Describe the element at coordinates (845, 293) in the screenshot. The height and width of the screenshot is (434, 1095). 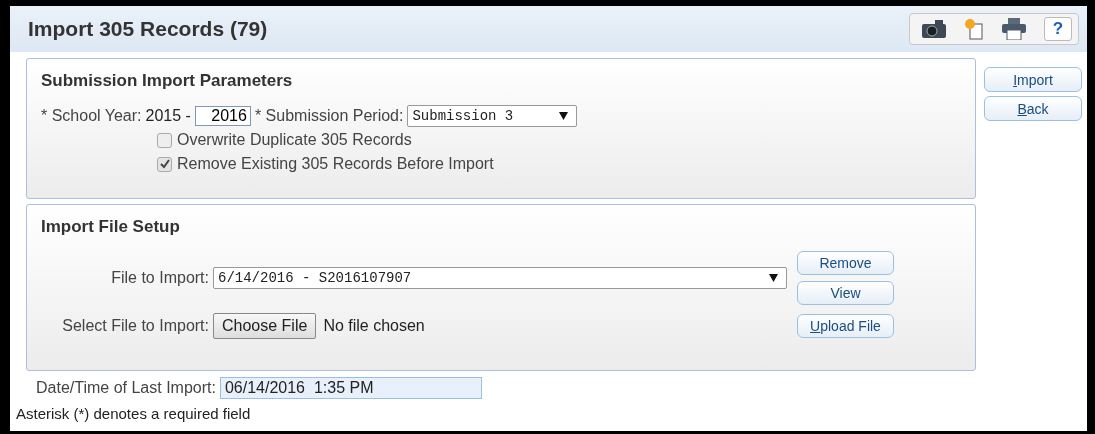
I see `action-button: View` at that location.